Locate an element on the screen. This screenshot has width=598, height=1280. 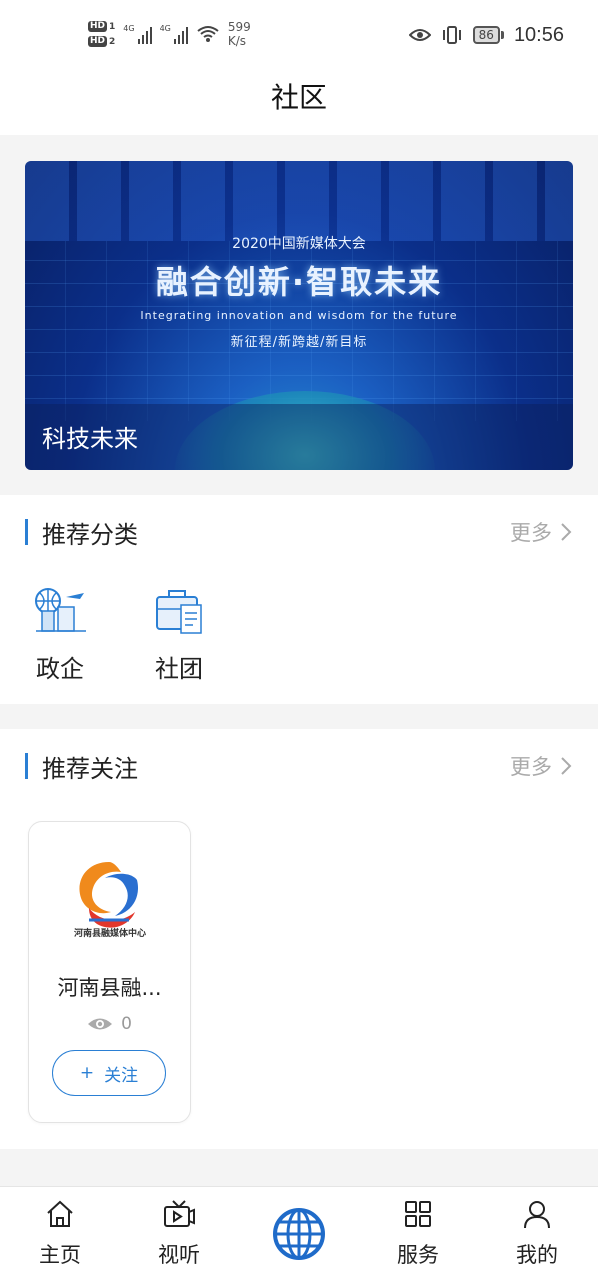
follow-card: 河南县融媒体中心 河南县融... 0 + 关注 is located at coordinates (109, 972).